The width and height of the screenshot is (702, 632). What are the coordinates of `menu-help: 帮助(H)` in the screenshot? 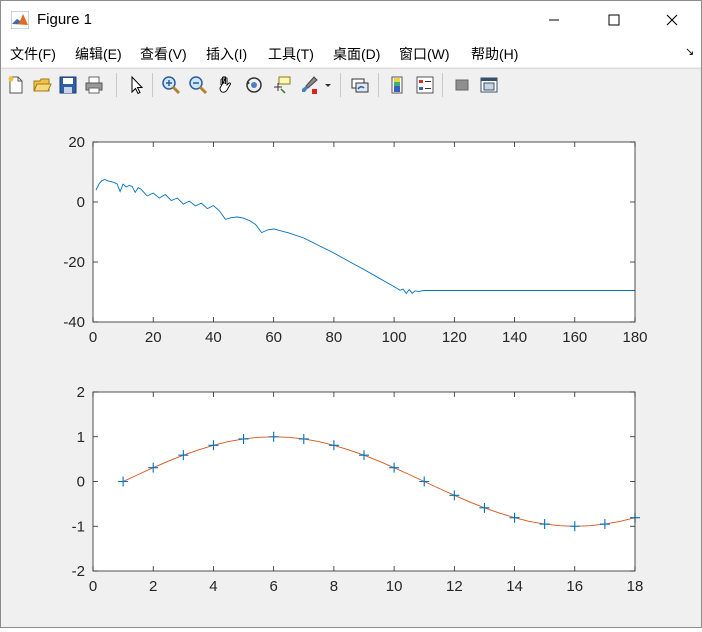 It's located at (494, 54).